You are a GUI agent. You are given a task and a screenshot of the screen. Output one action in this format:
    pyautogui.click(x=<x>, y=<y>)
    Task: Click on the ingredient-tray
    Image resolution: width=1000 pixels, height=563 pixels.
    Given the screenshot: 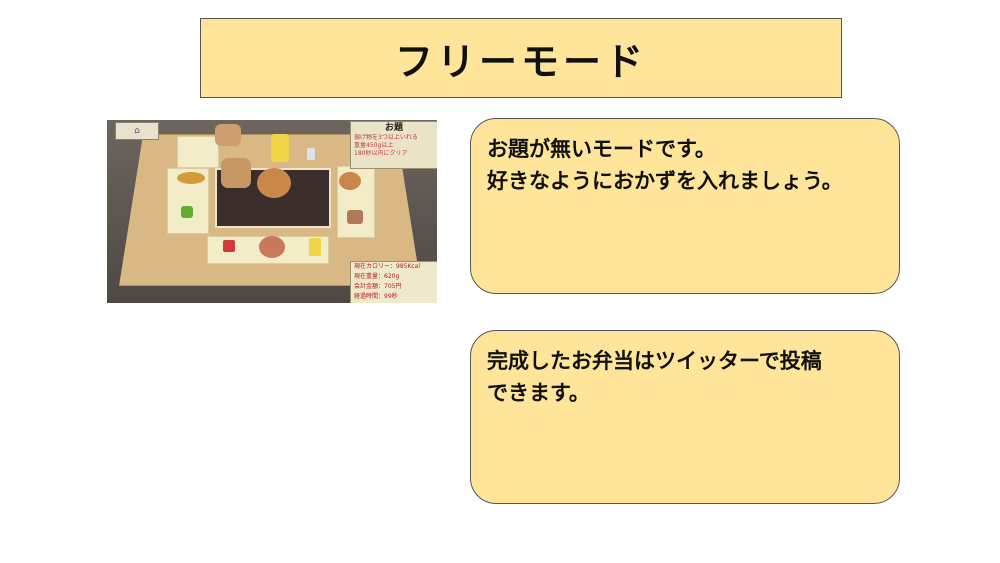 What is the action you would take?
    pyautogui.click(x=198, y=152)
    